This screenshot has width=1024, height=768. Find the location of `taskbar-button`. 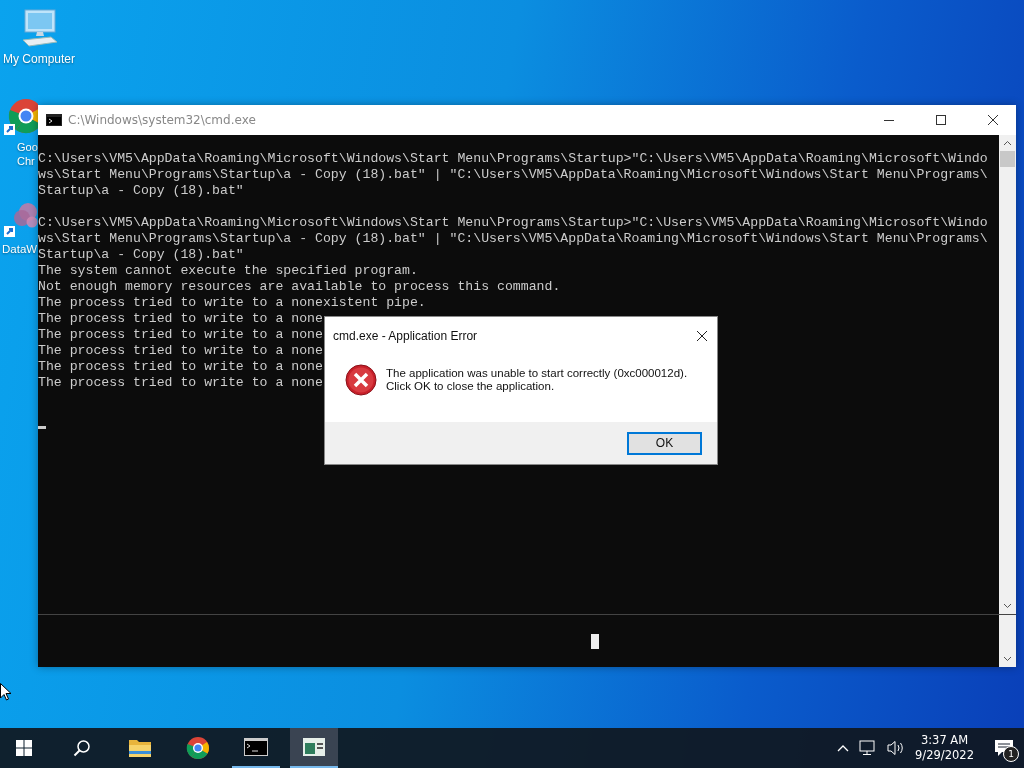

taskbar-button is located at coordinates (314, 748).